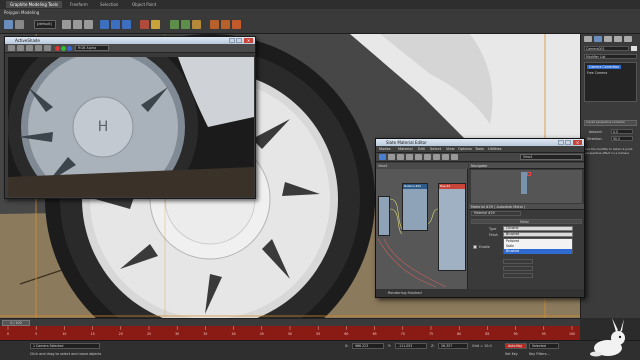 The image size is (640, 360). What do you see at coordinates (391, 157) in the screenshot?
I see `pick-material-icon` at bounding box center [391, 157].